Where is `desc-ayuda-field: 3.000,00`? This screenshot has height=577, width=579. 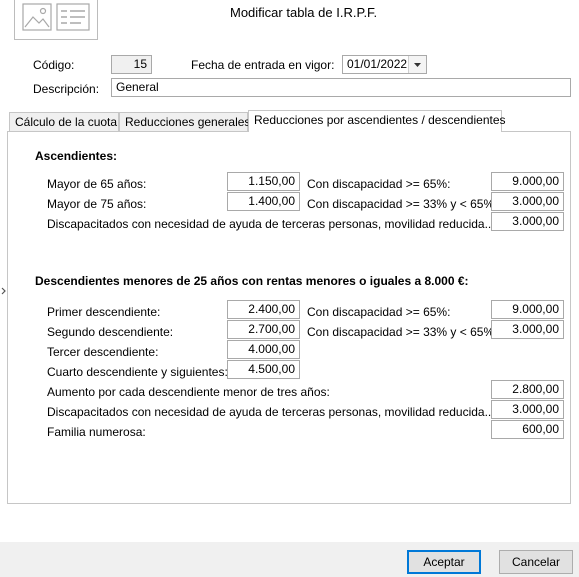 desc-ayuda-field: 3.000,00 is located at coordinates (527, 409).